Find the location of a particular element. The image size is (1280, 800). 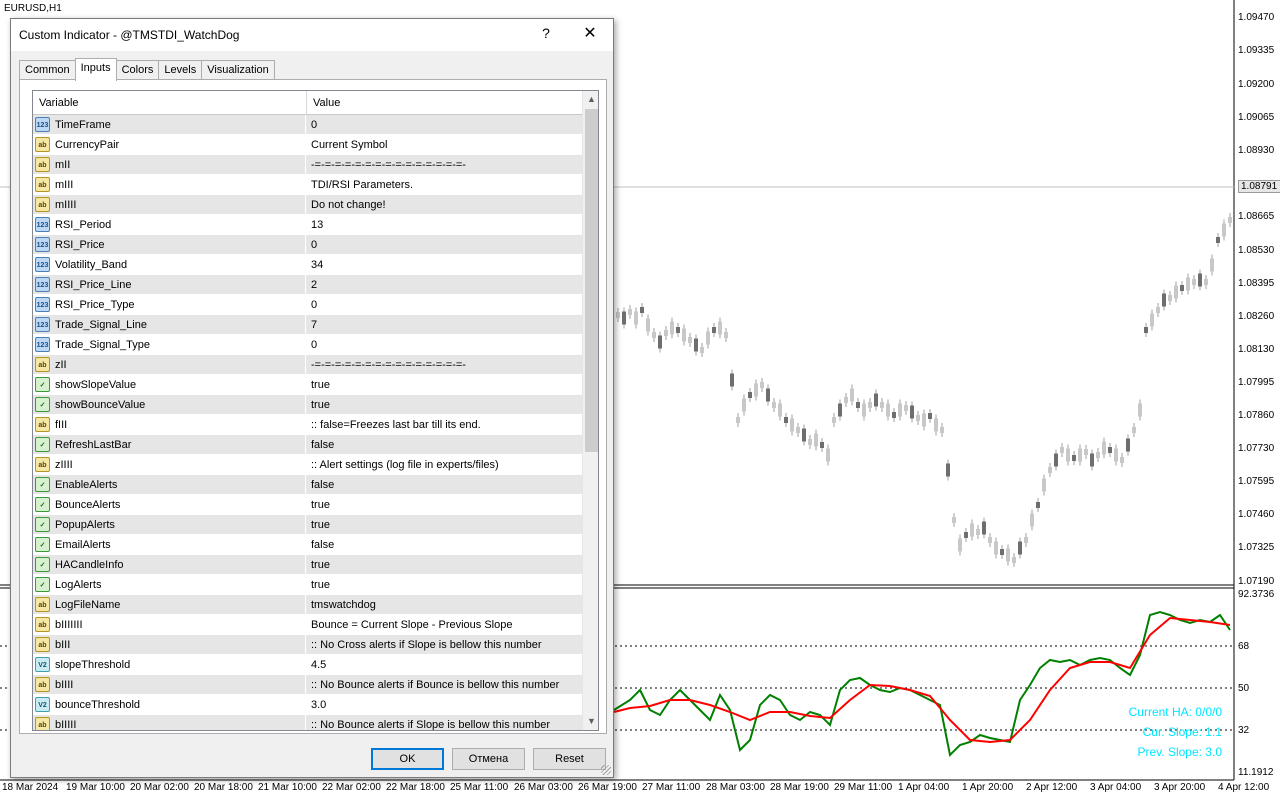

input-row-volatility_band: 123 Volatility_Band 34 is located at coordinates (307, 265).